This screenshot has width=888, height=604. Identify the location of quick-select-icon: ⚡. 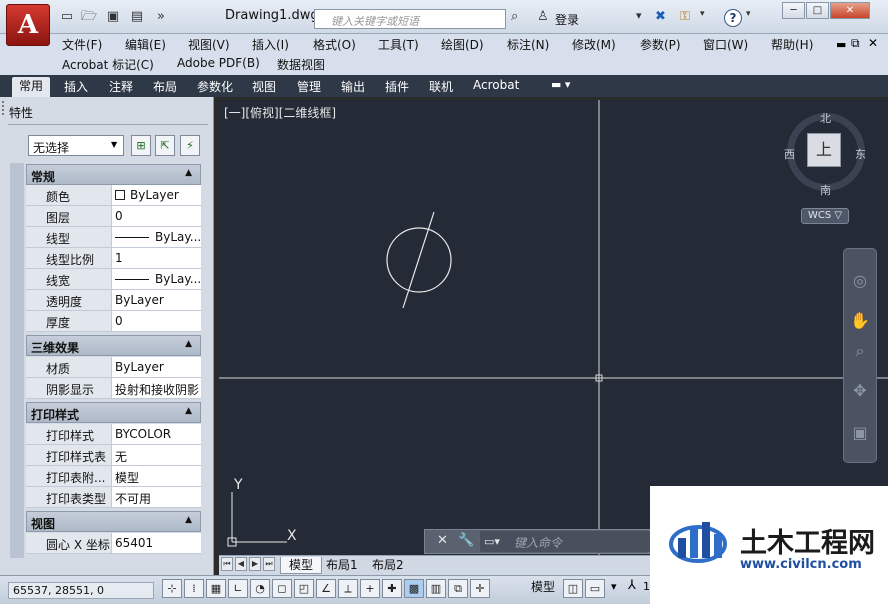
(190, 145).